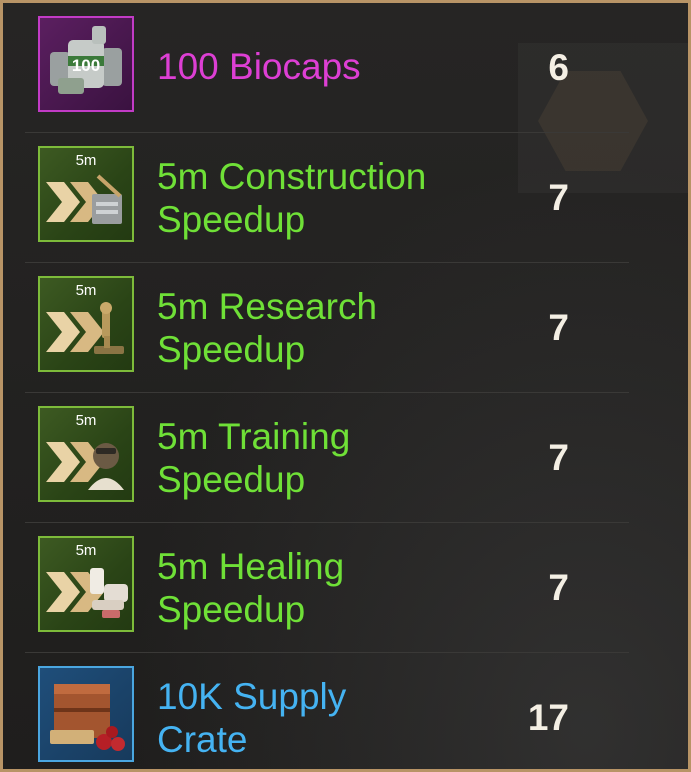  I want to click on training-speedup-icon: 5m, so click(86, 454).